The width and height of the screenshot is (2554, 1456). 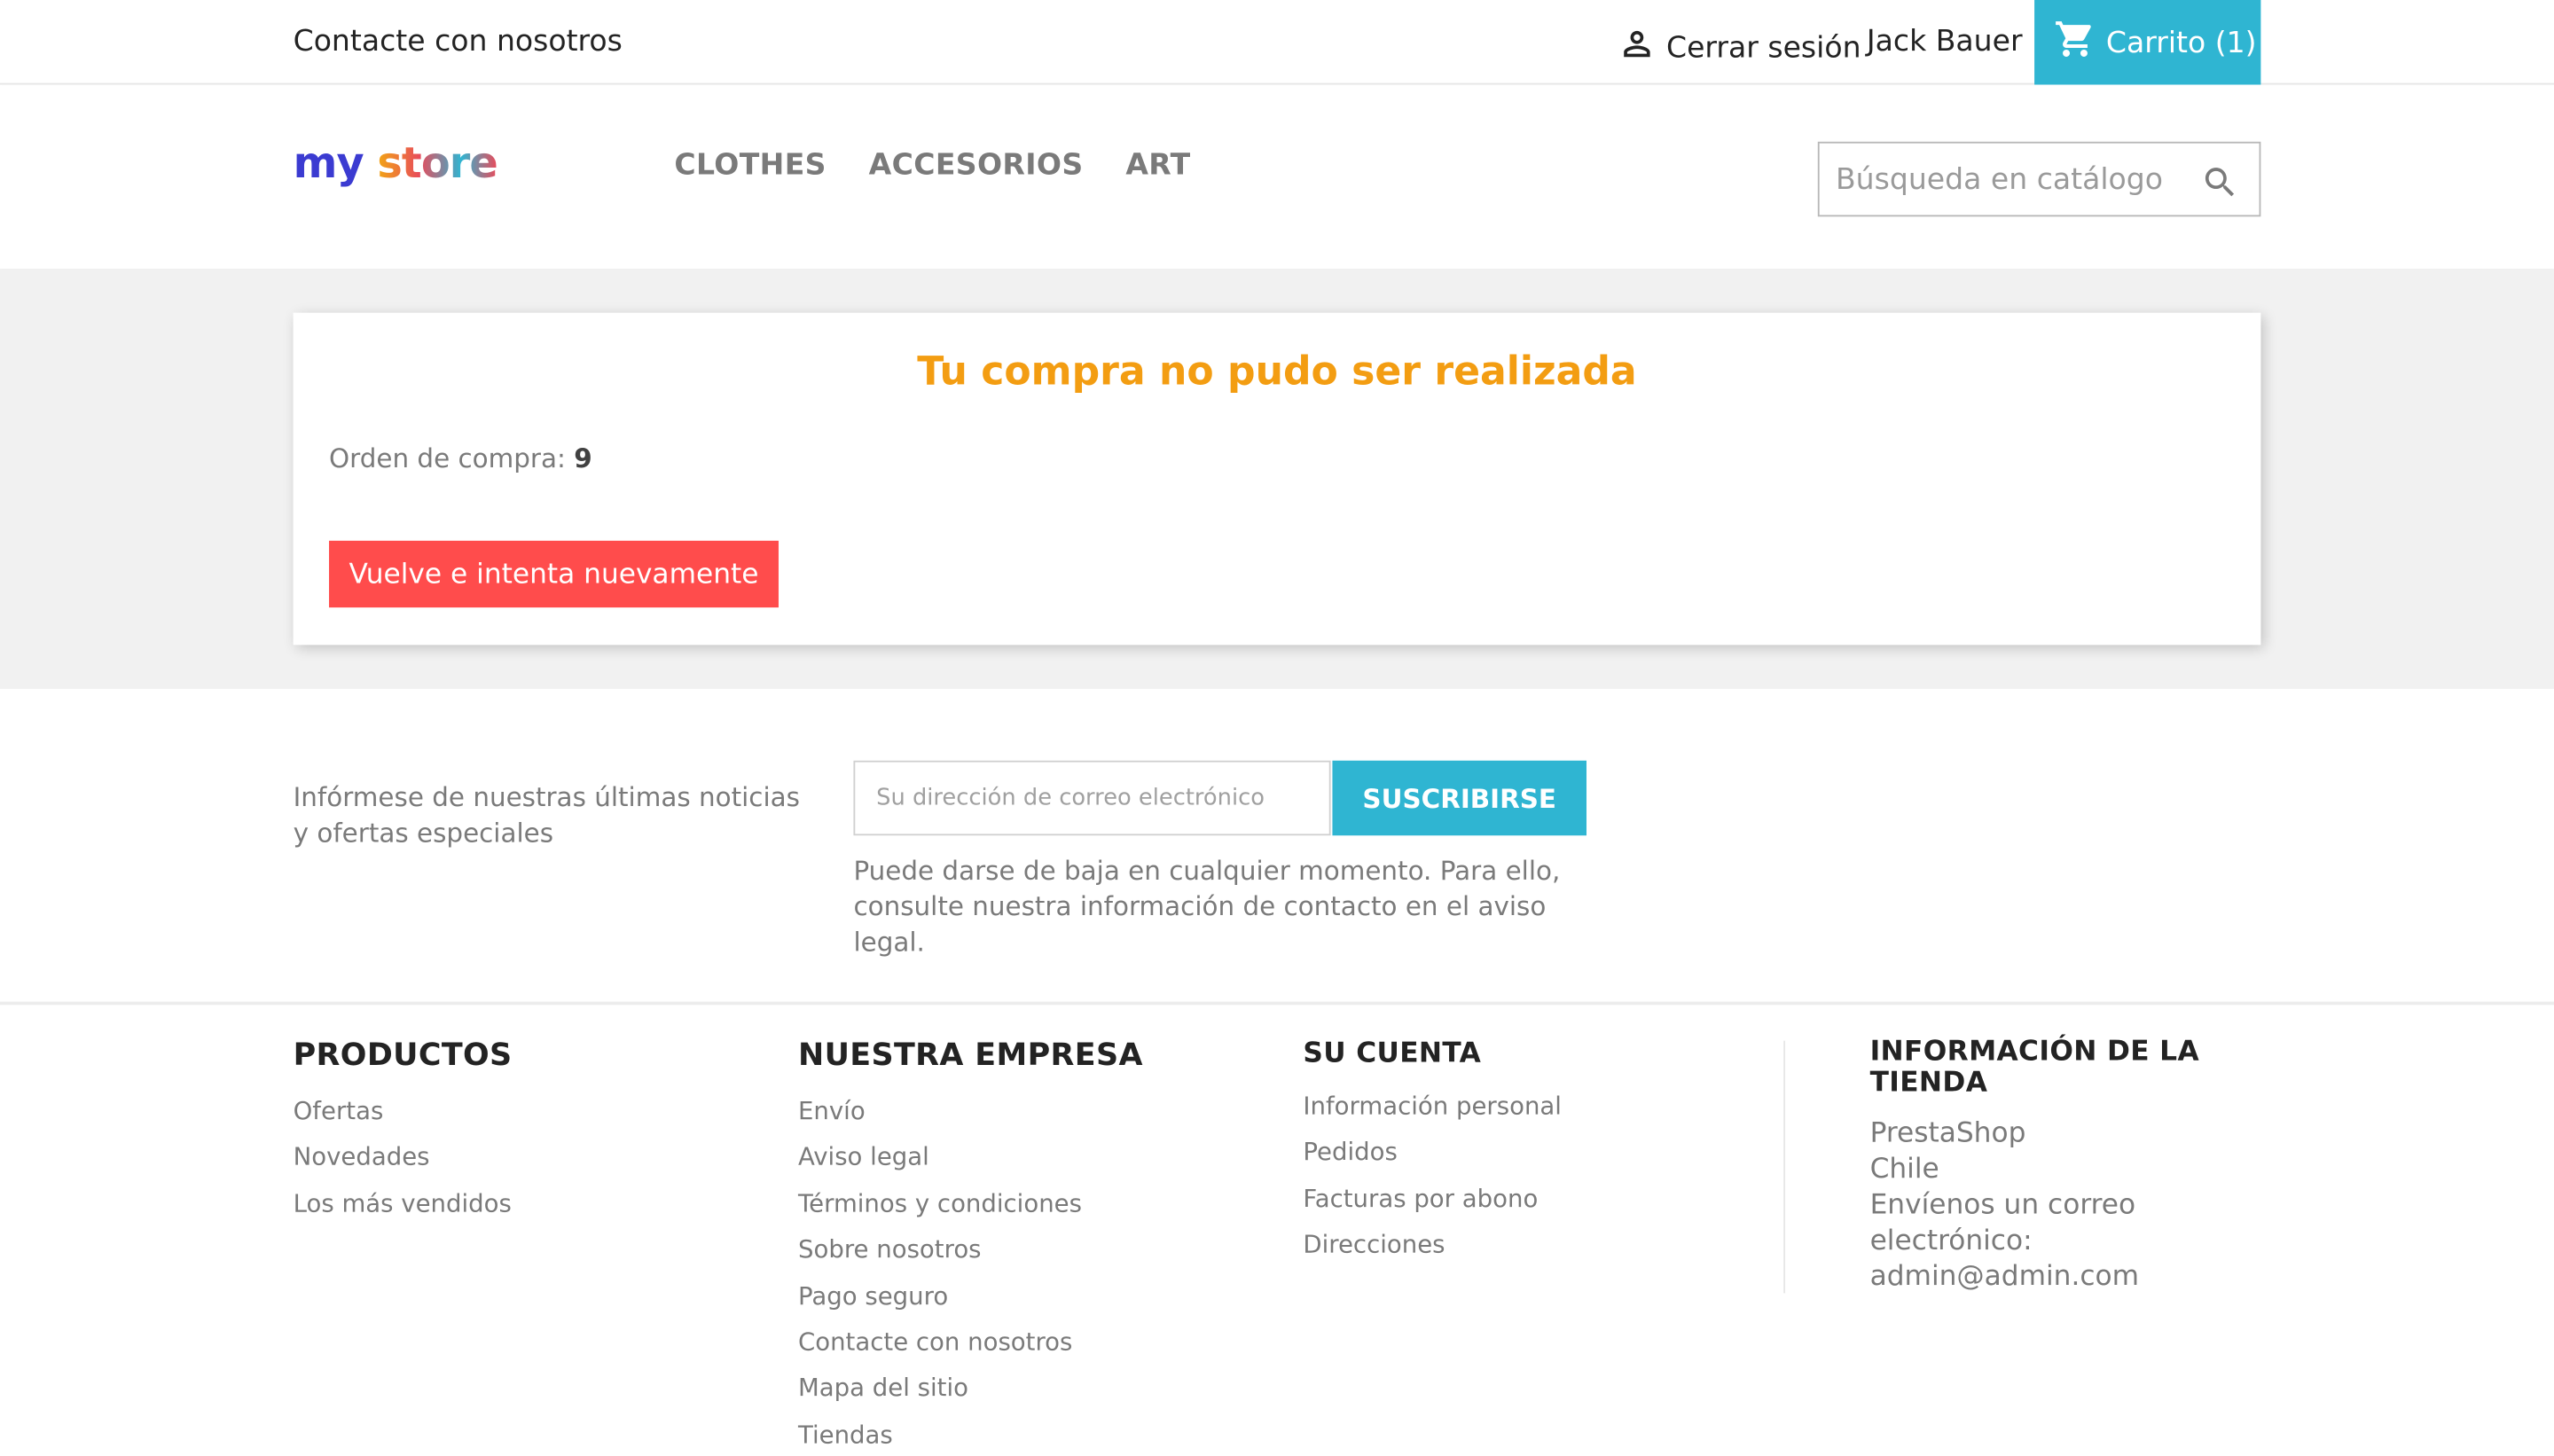 What do you see at coordinates (403, 1055) in the screenshot?
I see `footer-heading-productos: PRODUCTOS` at bounding box center [403, 1055].